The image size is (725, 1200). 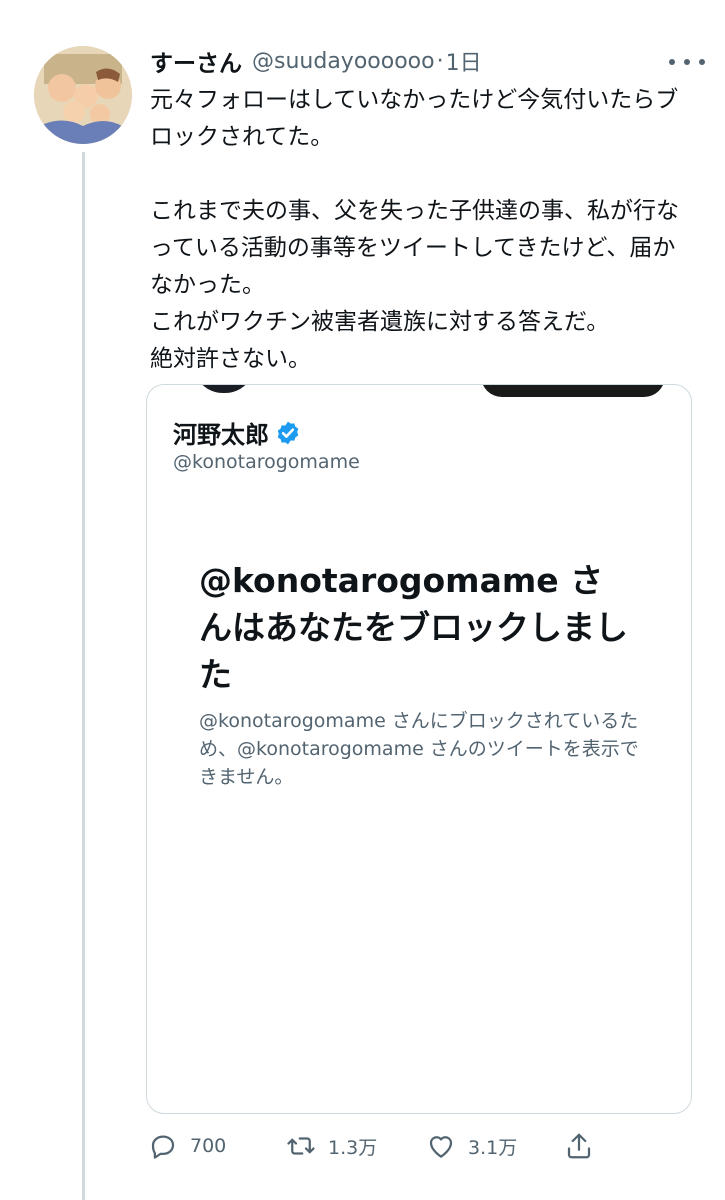 I want to click on verified-icon, so click(x=288, y=432).